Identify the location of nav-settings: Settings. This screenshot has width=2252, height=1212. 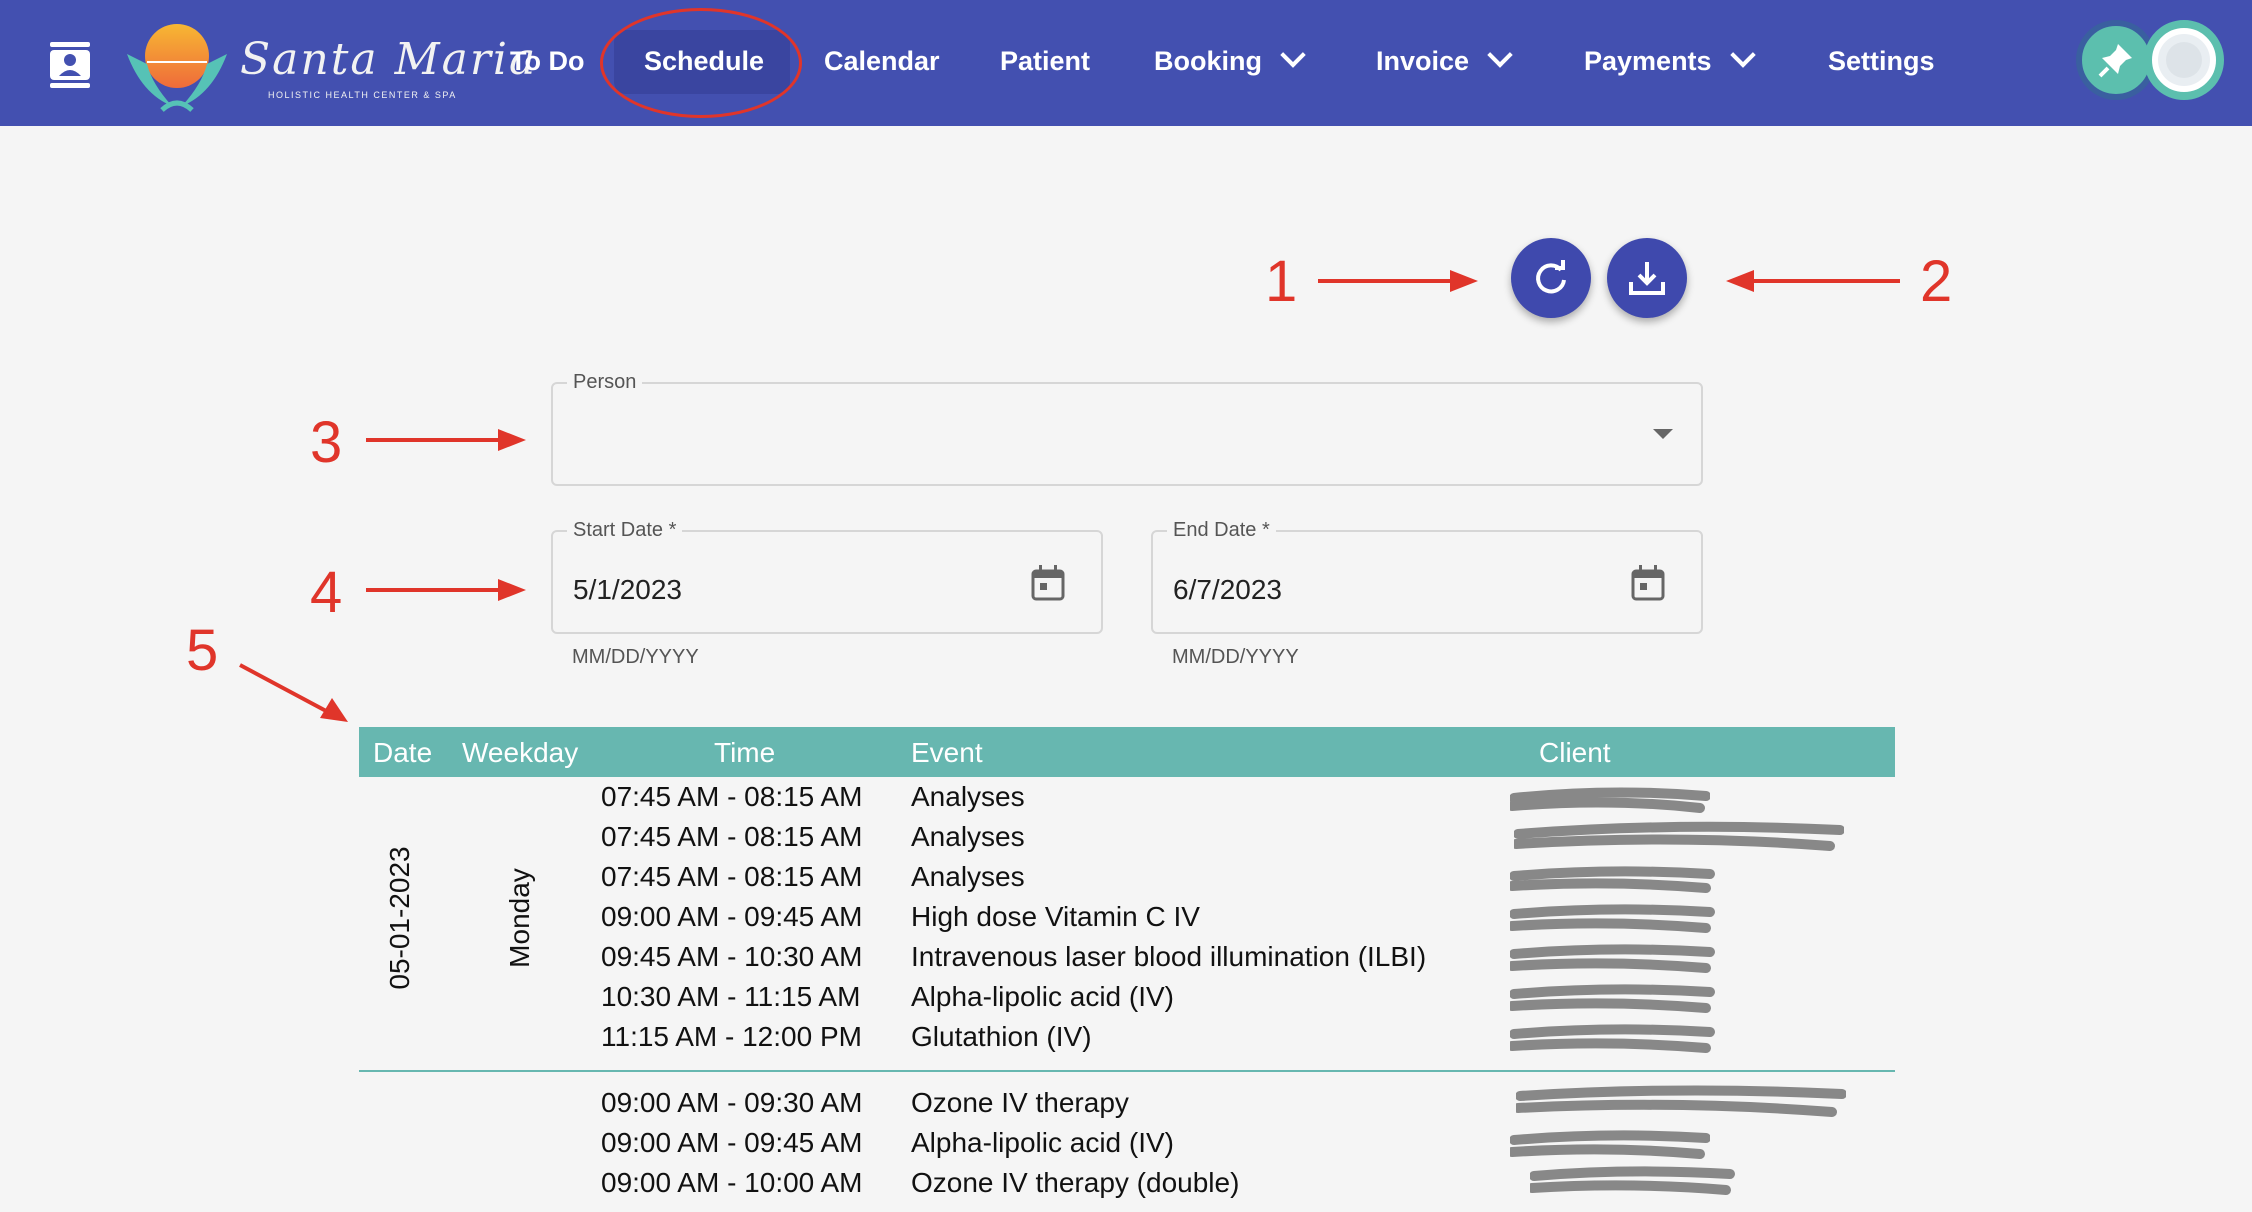
(1881, 61).